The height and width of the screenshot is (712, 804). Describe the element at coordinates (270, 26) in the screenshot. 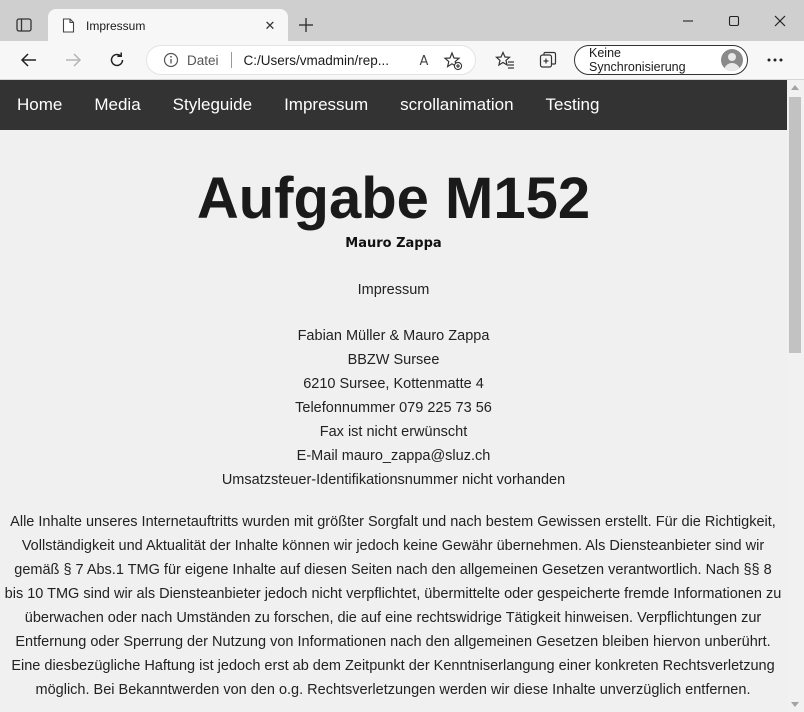

I see `tab-close-button: ✕` at that location.